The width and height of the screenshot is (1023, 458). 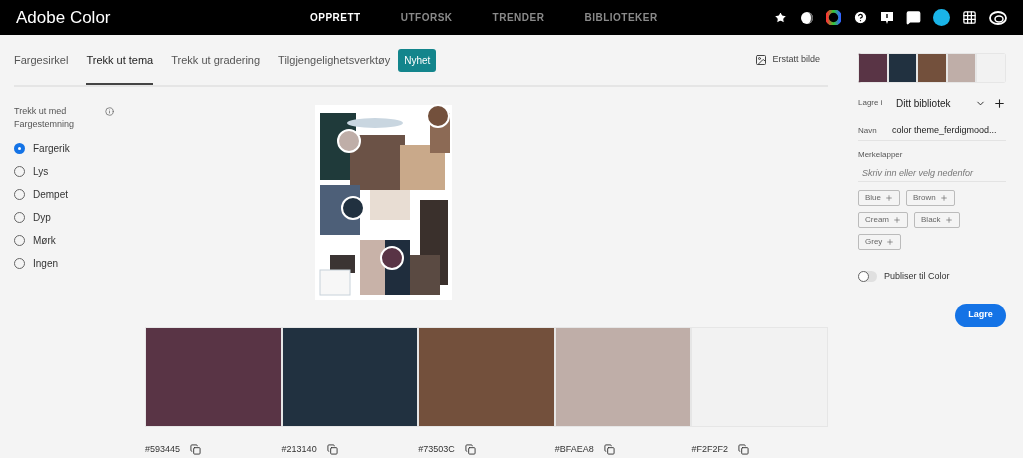 I want to click on mood-radio-option: Mørk, so click(x=79, y=240).